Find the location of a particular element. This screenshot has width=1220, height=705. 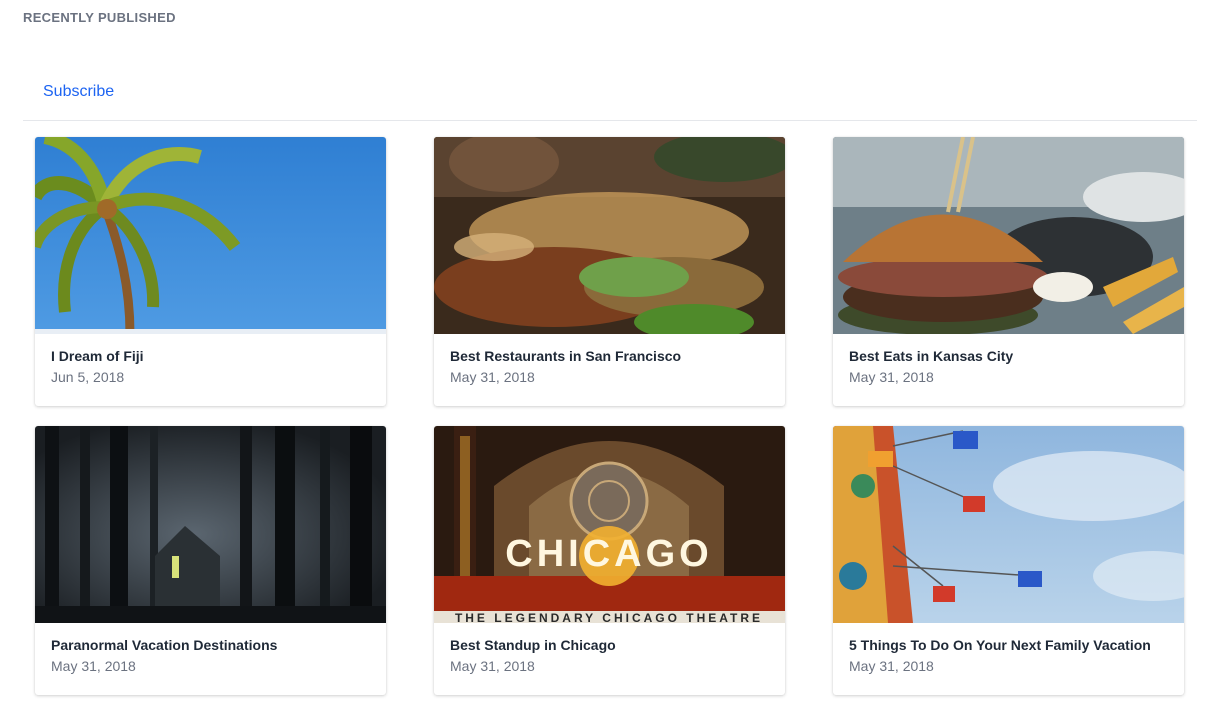

post-title: I Dream of Fiji is located at coordinates (210, 356).